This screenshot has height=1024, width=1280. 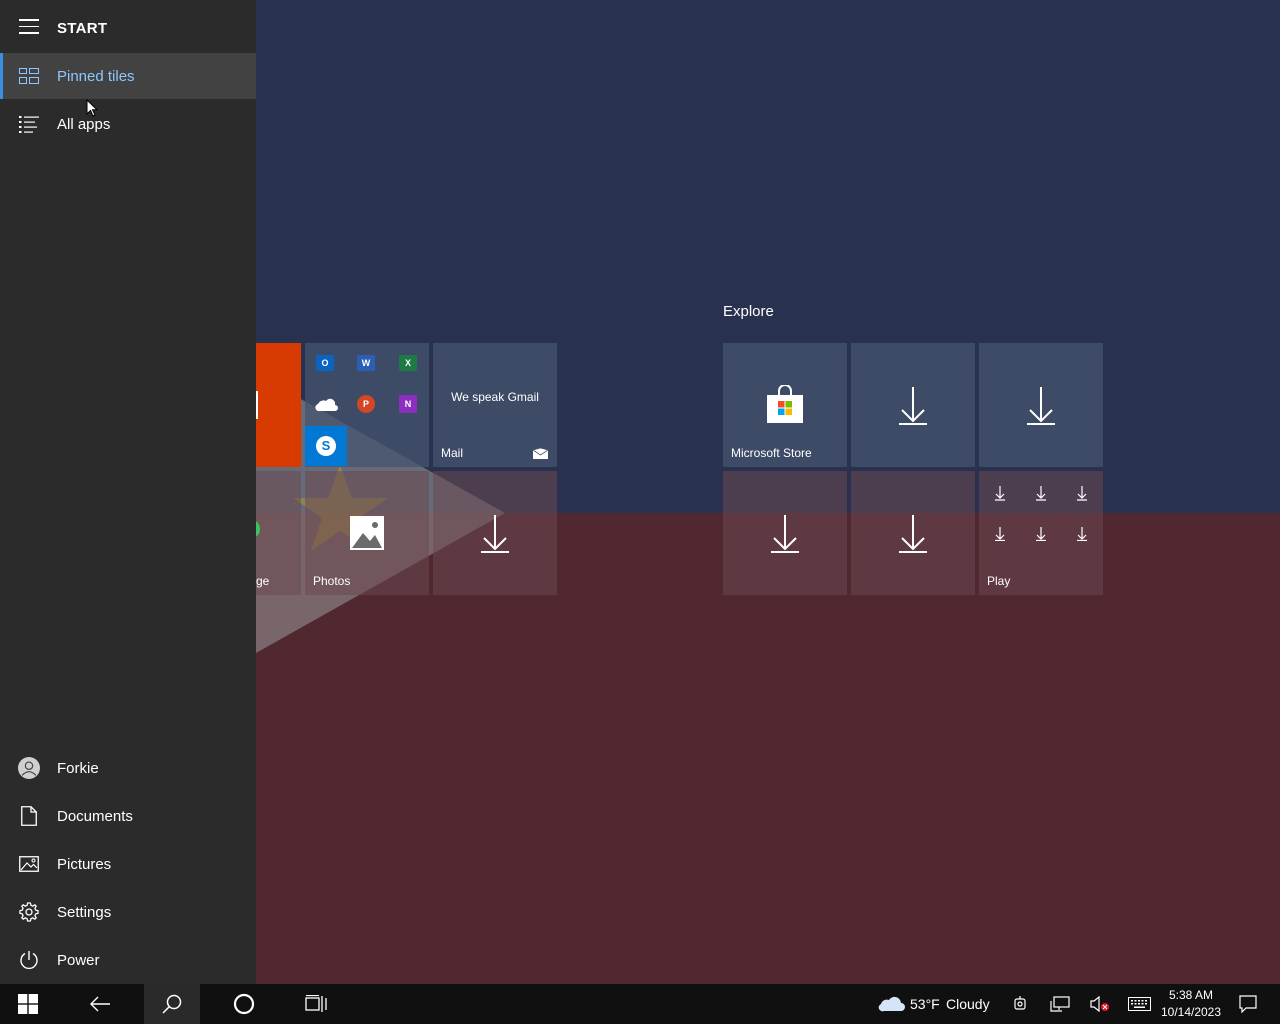 I want to click on weather-cloud-icon, so click(x=891, y=1003).